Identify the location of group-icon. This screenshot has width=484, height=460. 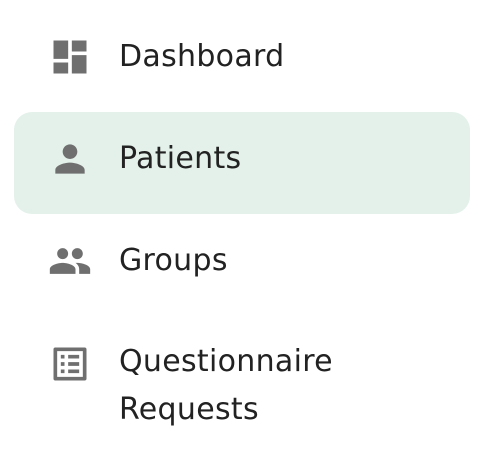
(70, 261).